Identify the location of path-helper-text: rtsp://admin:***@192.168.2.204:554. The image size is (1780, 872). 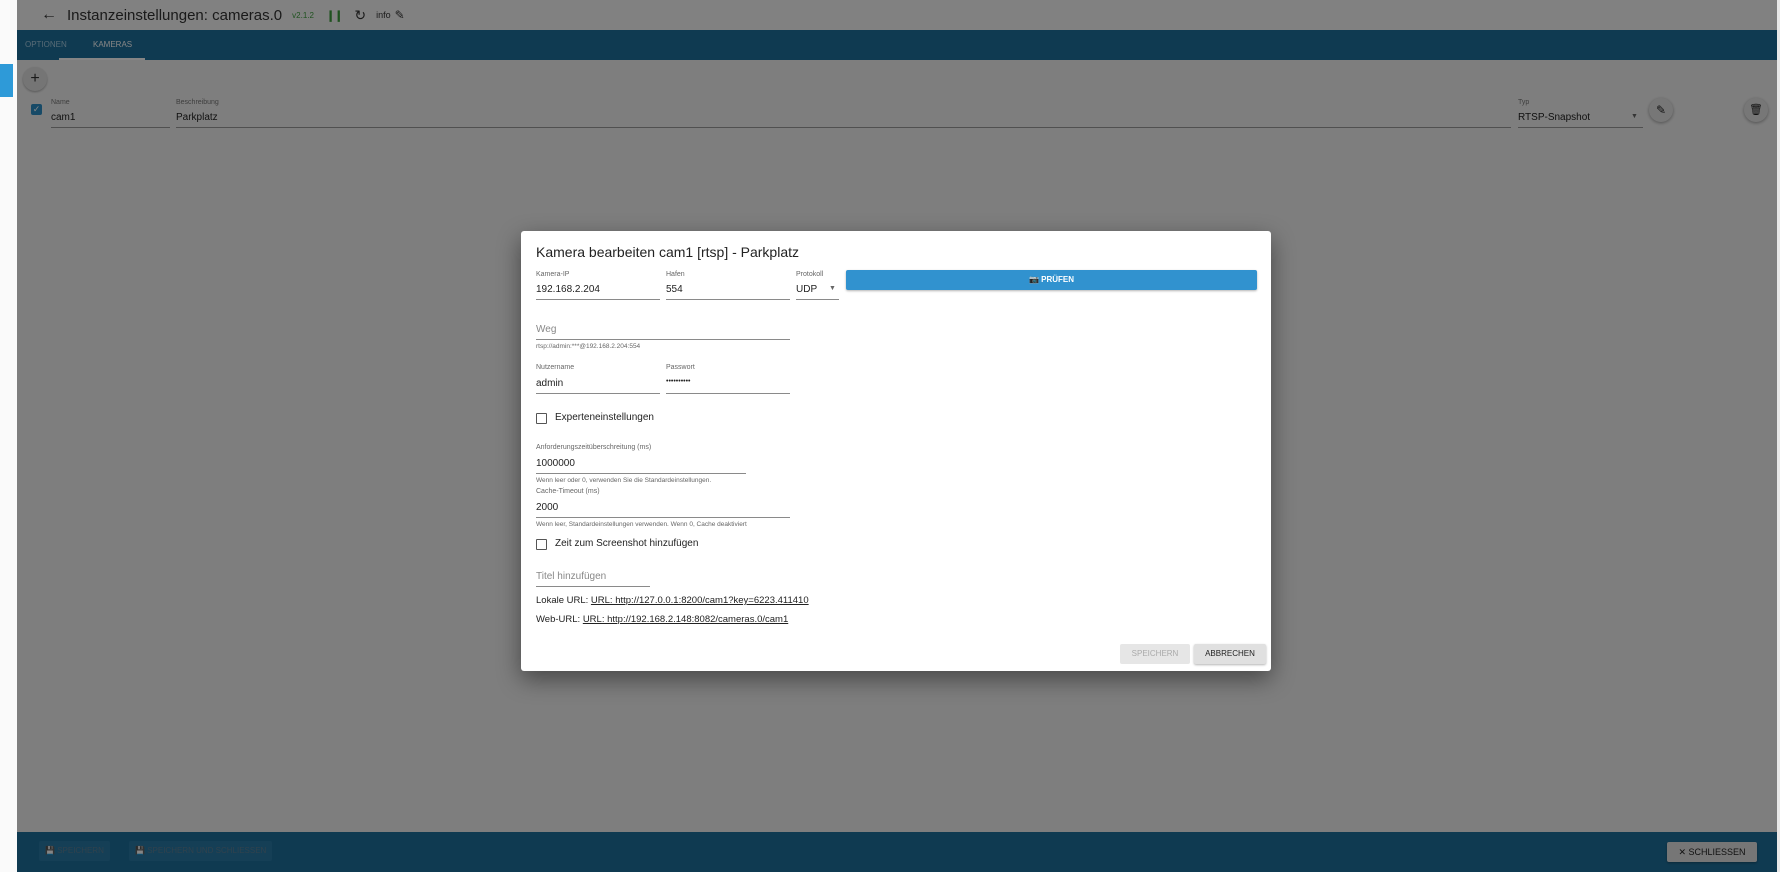
(588, 346).